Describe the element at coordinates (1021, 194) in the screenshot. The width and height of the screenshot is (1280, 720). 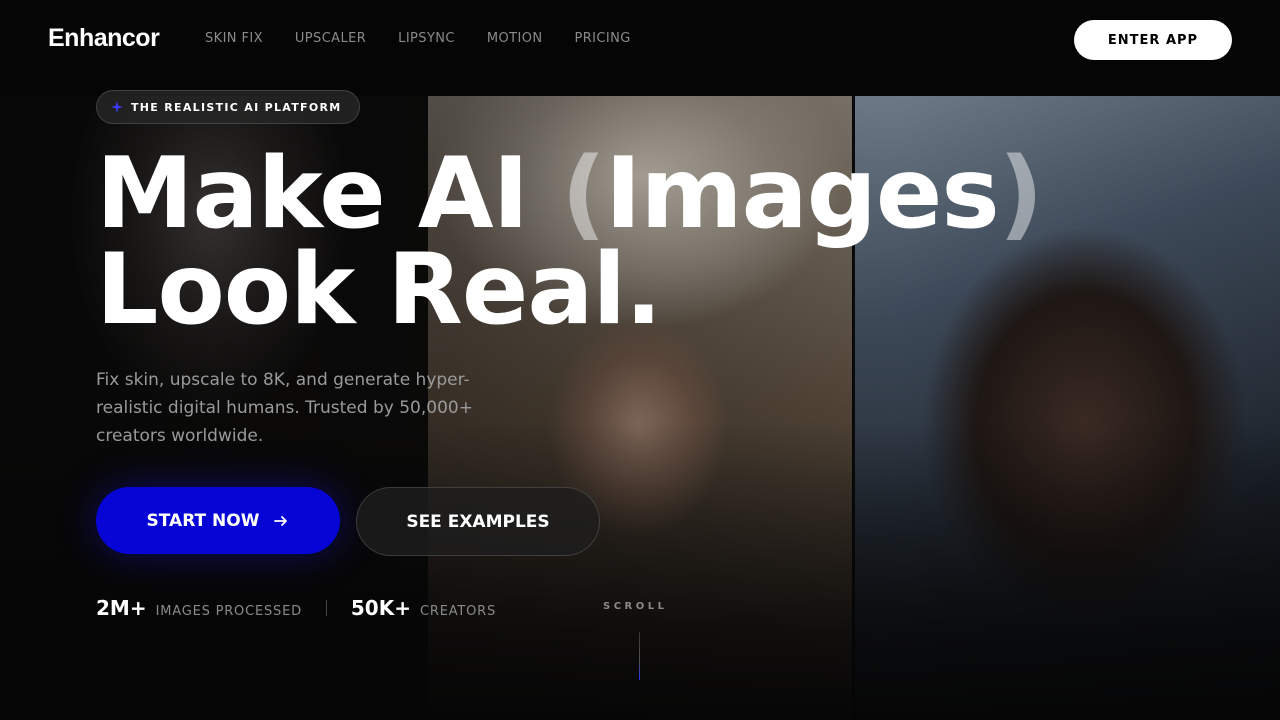
I see `headline-paren-close: )` at that location.